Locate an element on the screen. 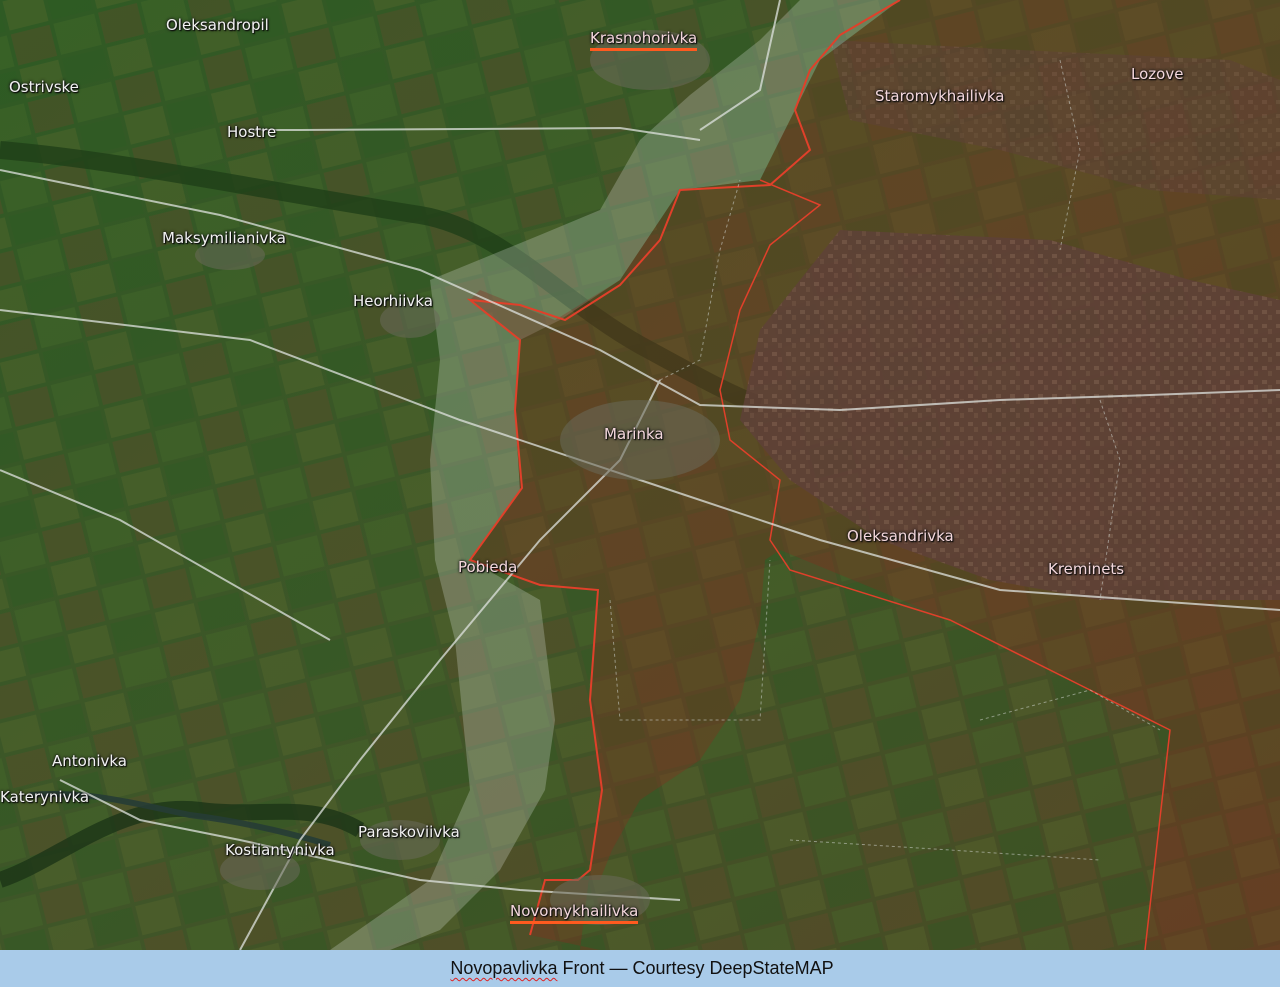  place-label-pobieda: Pobieda is located at coordinates (488, 567).